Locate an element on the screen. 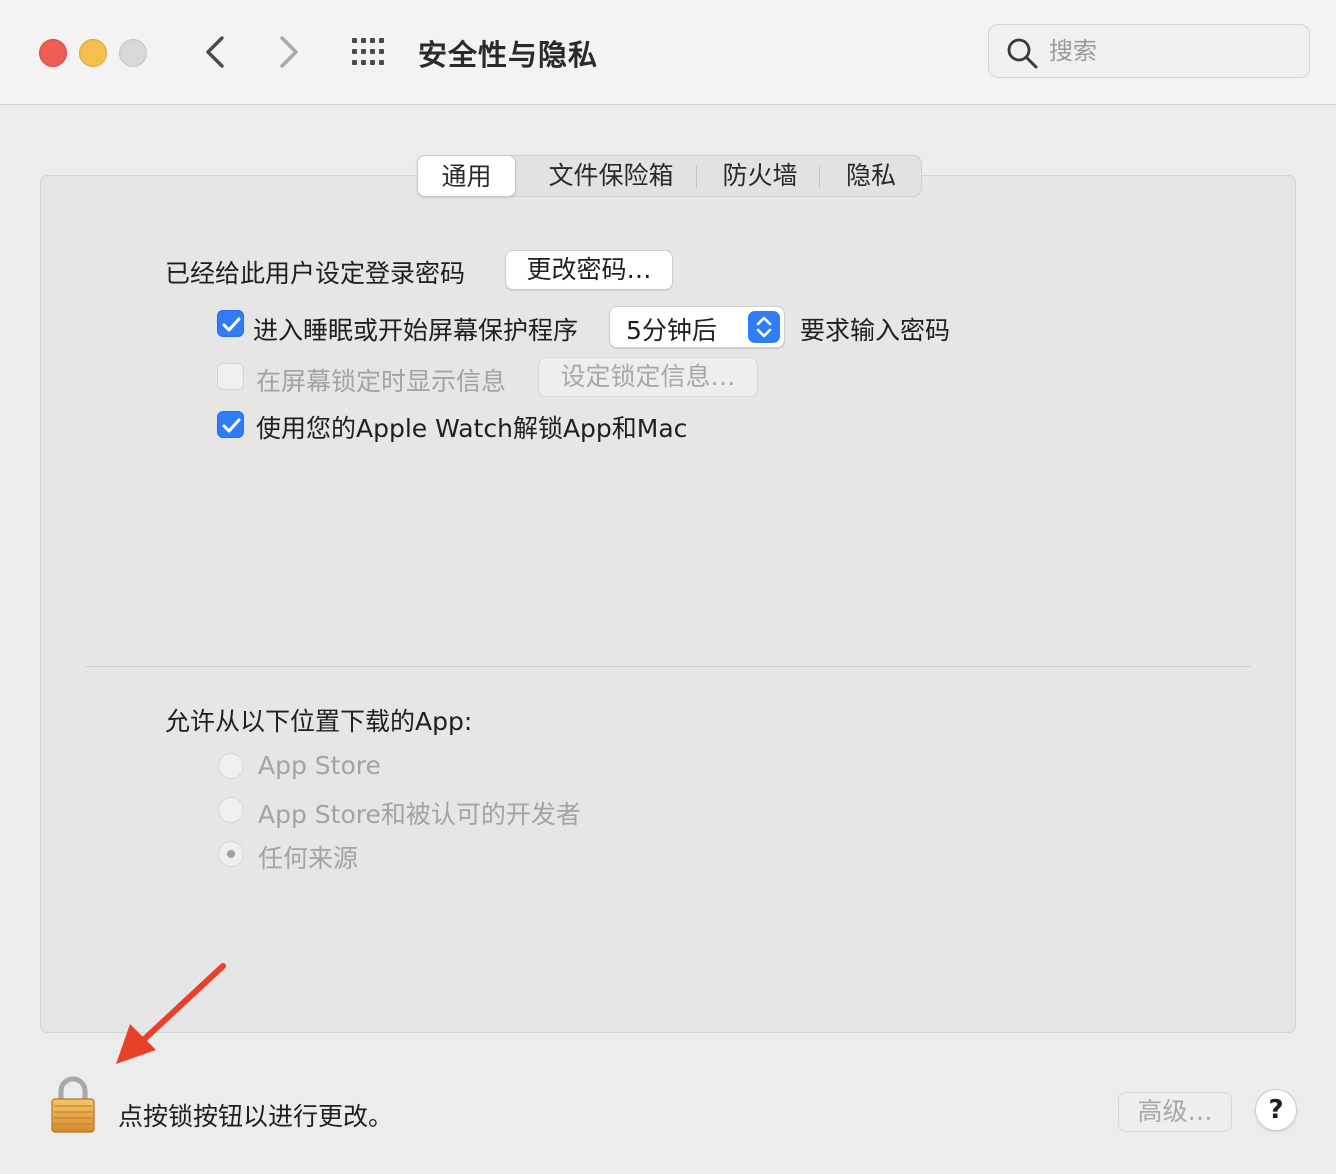 The height and width of the screenshot is (1174, 1336). require-password-suffix: 要求输入密码 is located at coordinates (875, 330).